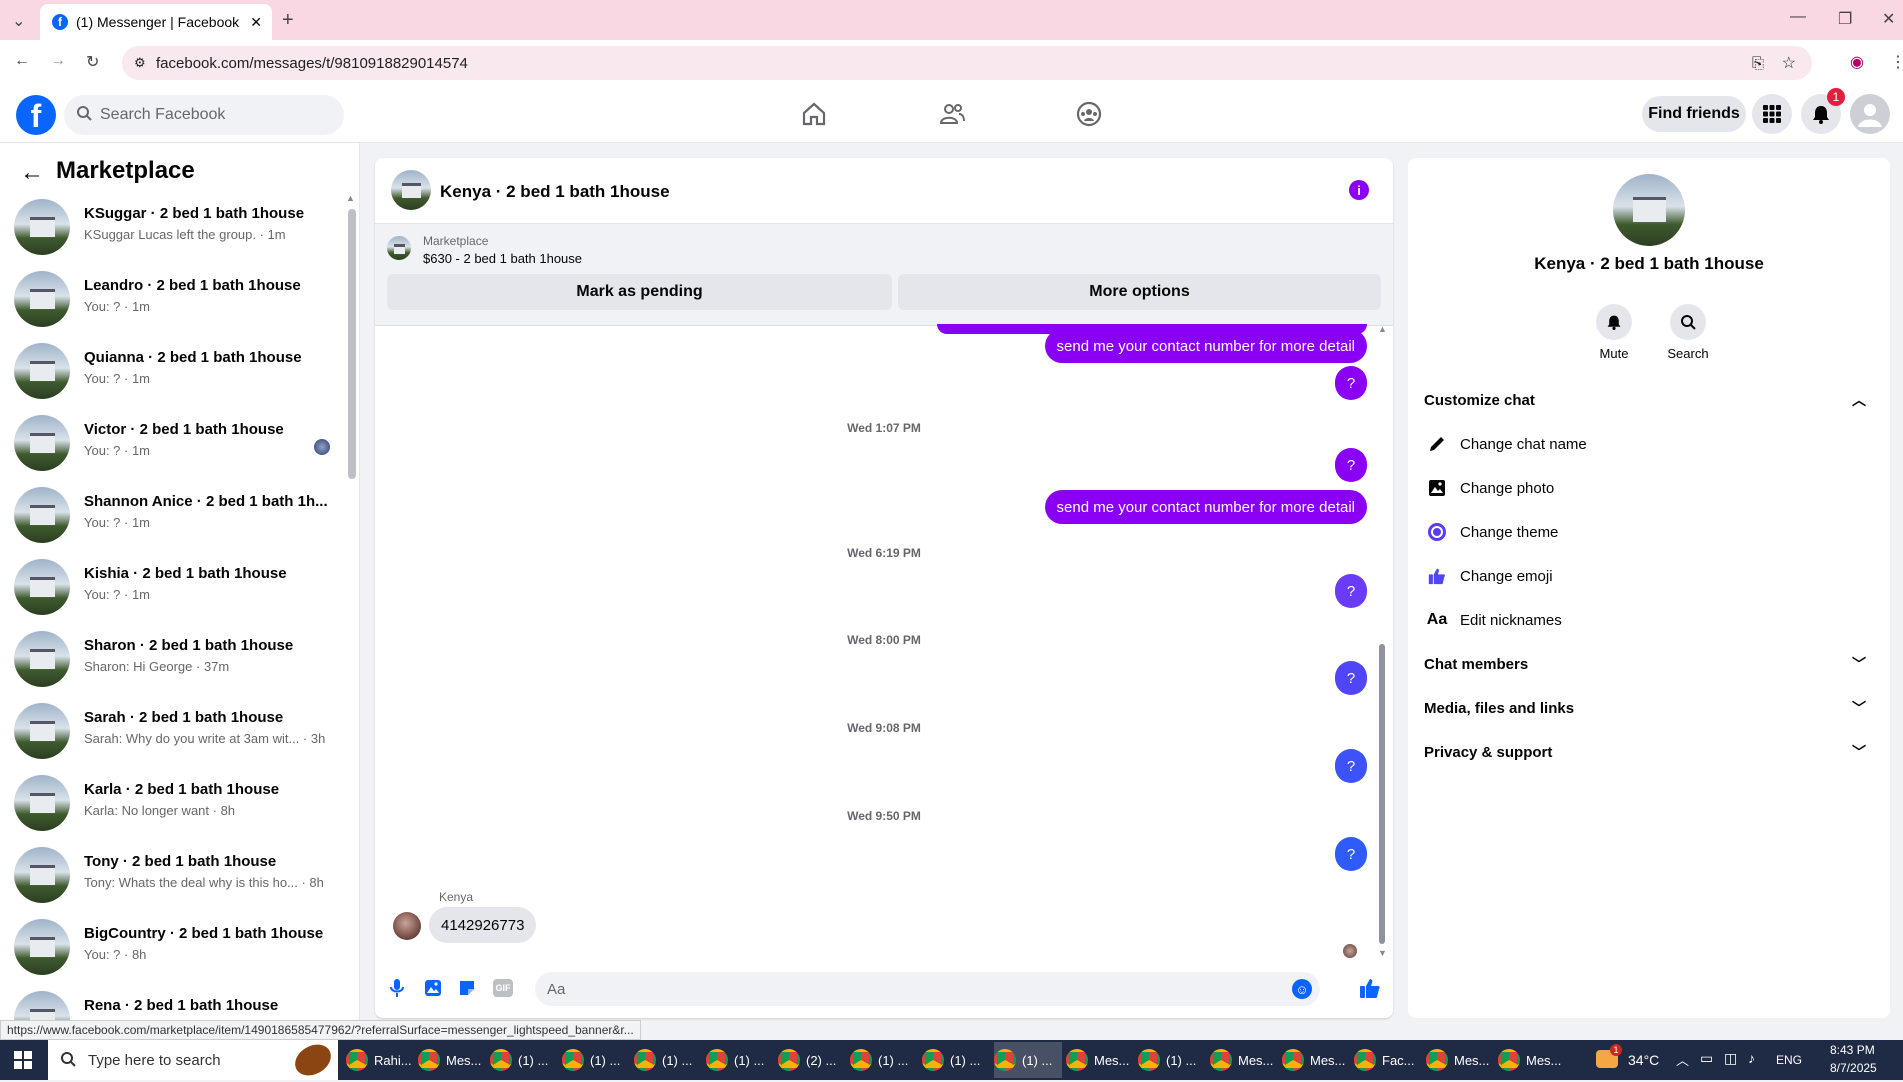 Image resolution: width=1903 pixels, height=1082 pixels. Describe the element at coordinates (352, 344) in the screenshot. I see `sidebar-scrollbar` at that location.